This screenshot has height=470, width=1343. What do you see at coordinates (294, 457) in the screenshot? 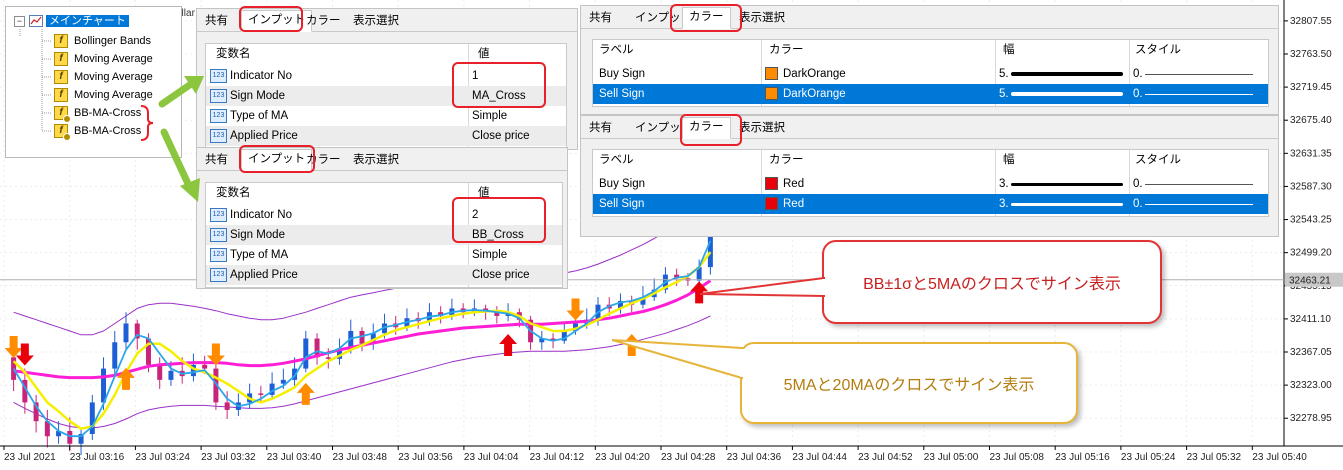
I see `time-tick-label: 23 Jul 03:40` at bounding box center [294, 457].